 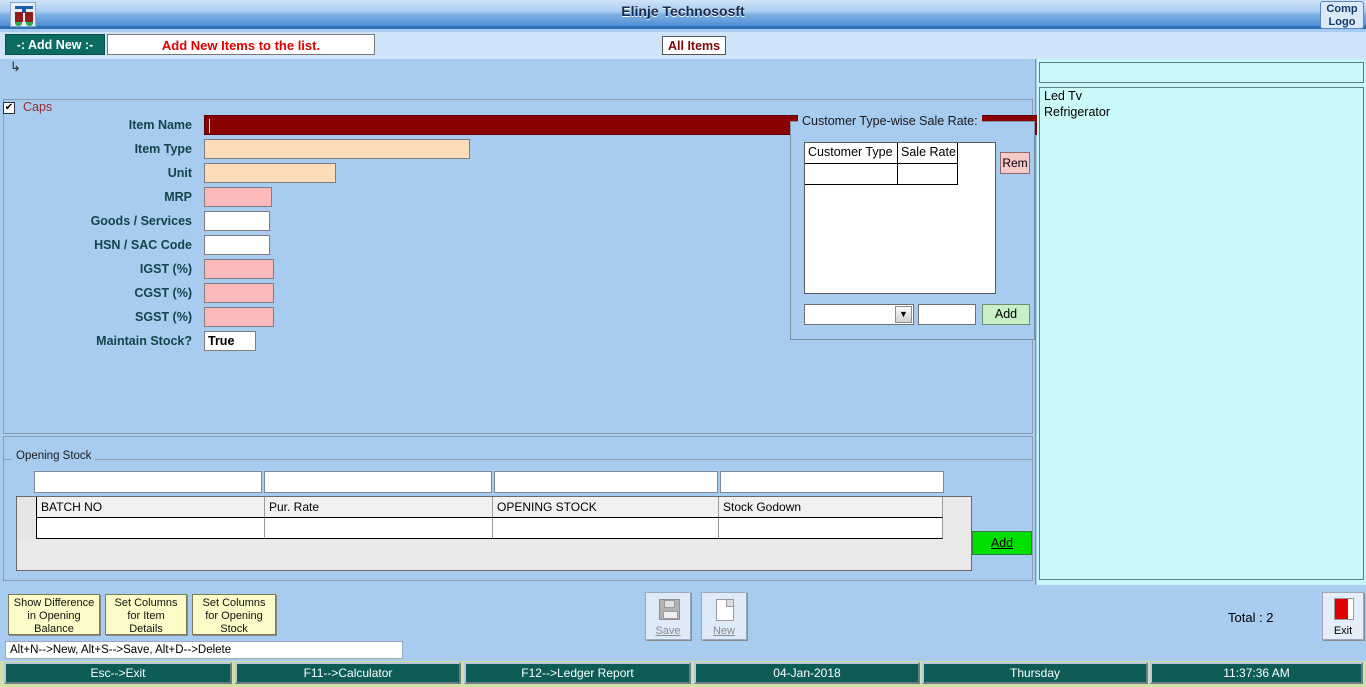 I want to click on field-label-1: Item Type, so click(x=163, y=149).